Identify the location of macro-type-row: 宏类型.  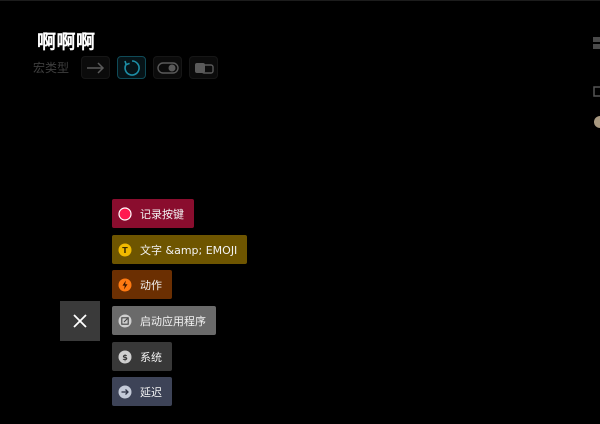
(129, 67).